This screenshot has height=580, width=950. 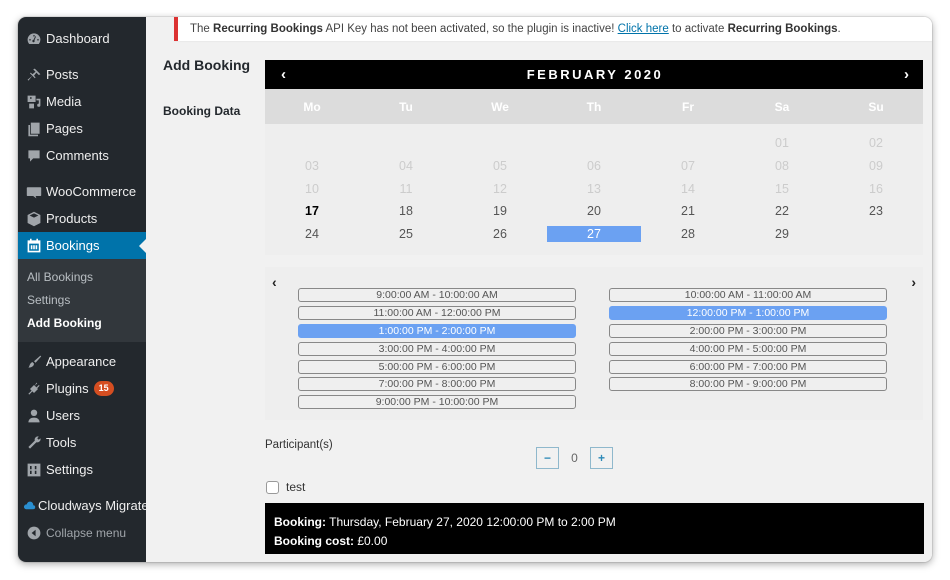 I want to click on calendar-day: 25, so click(x=406, y=234).